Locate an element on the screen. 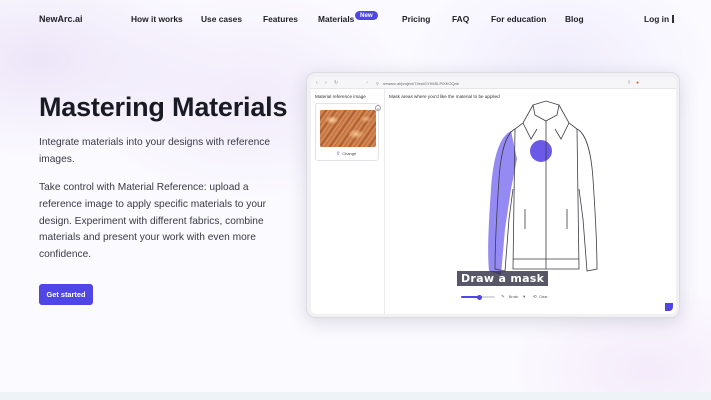 This screenshot has height=400, width=711. nav-blog: Blog is located at coordinates (574, 19).